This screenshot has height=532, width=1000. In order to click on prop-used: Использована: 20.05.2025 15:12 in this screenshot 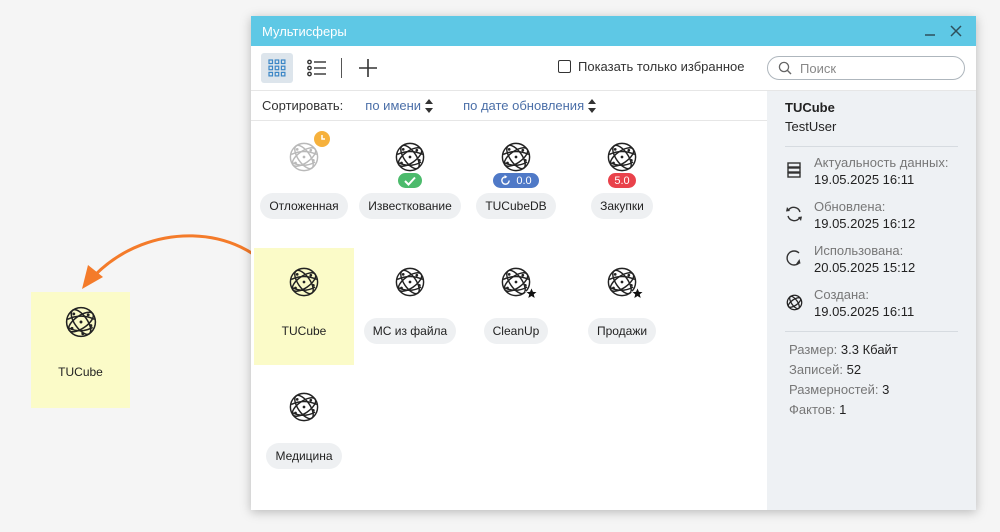, I will do `click(871, 259)`.